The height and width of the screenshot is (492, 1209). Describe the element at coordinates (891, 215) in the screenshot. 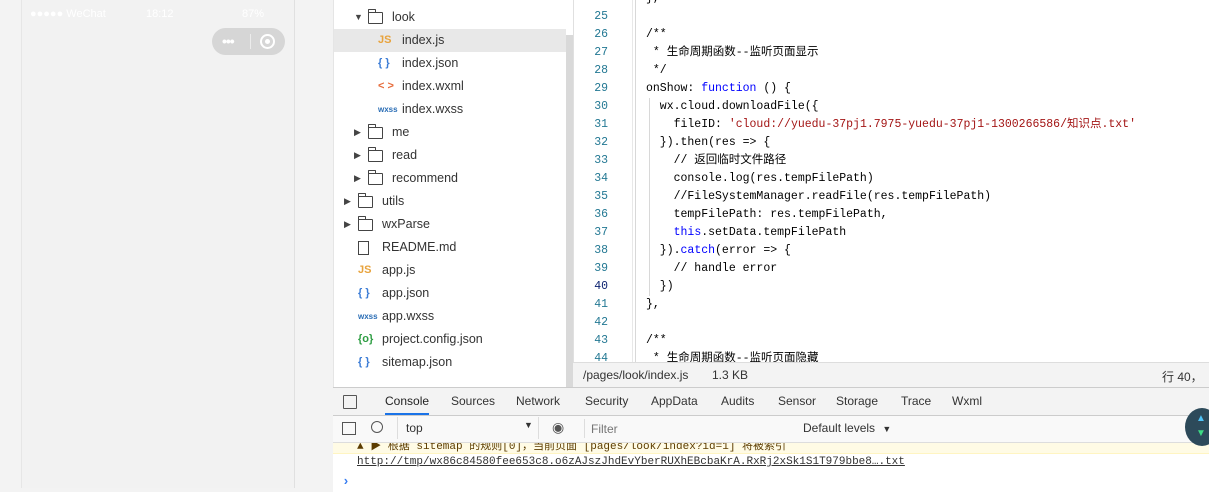

I see `code-line: 36 tempFilePath: res.tempFilePath,` at that location.